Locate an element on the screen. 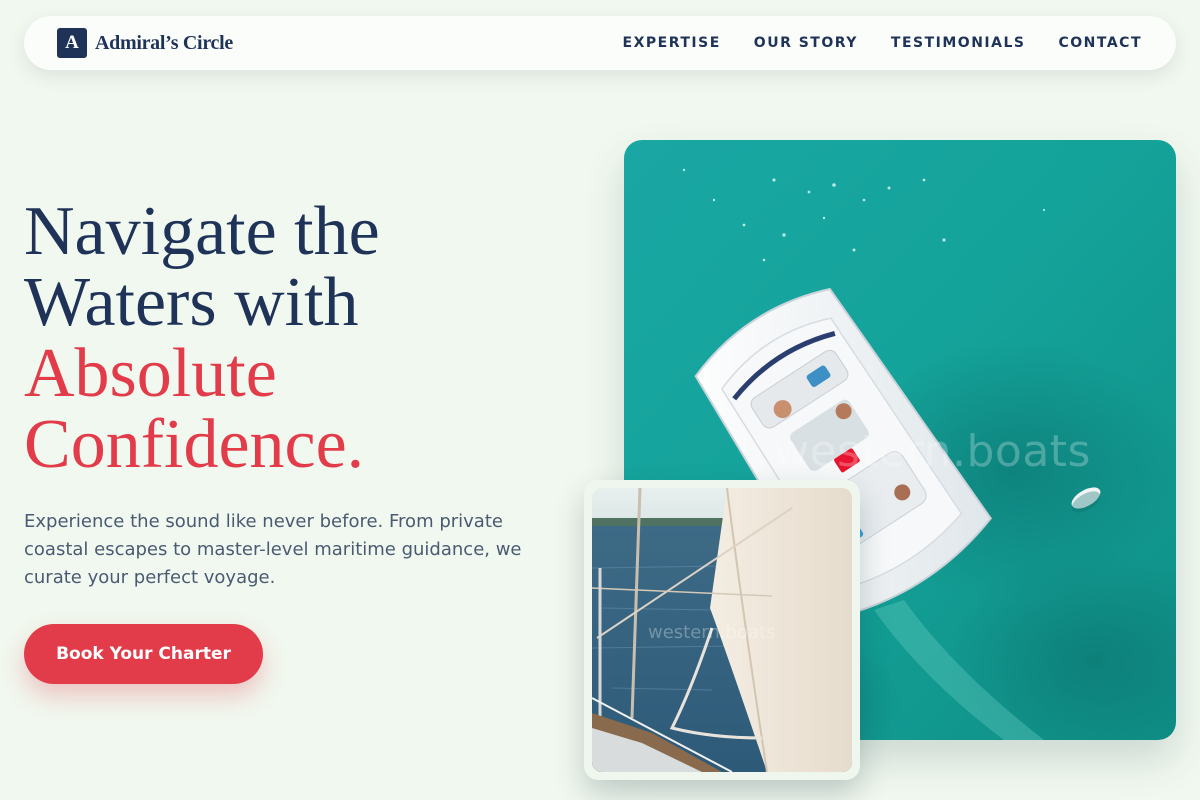 The image size is (1200, 800). book-charter-button: Book Your Charter is located at coordinates (143, 654).